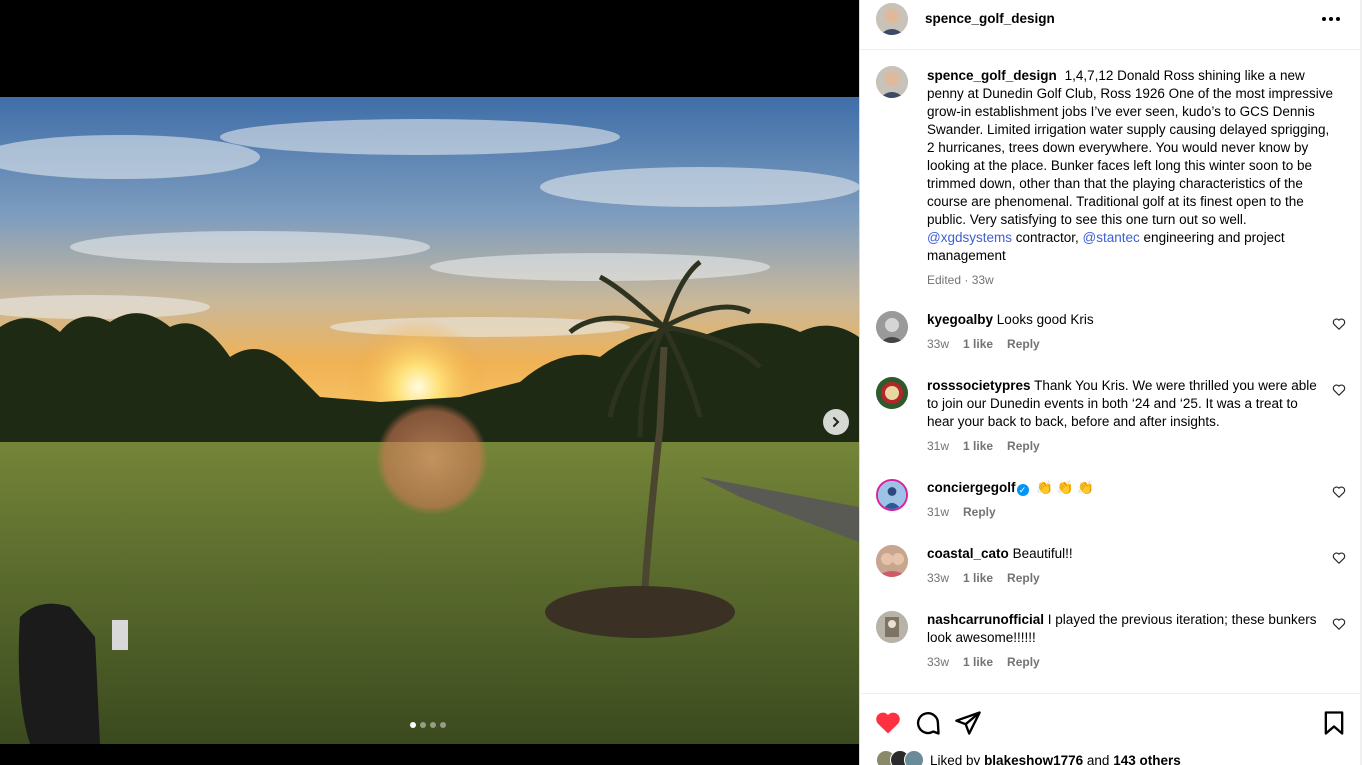 The height and width of the screenshot is (765, 1362). Describe the element at coordinates (1047, 237) in the screenshot. I see `caption-text-2: contractor,` at that location.